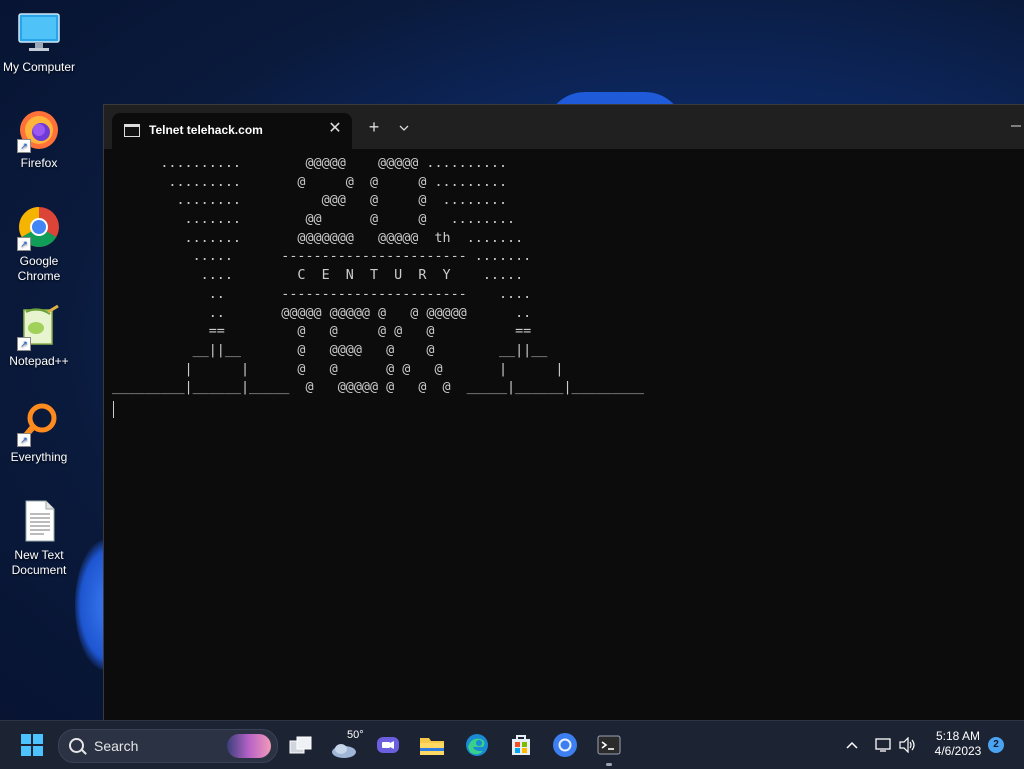  I want to click on taskbar: Search 50° 5:18 AM 4/6/2023 2, so click(512, 744).